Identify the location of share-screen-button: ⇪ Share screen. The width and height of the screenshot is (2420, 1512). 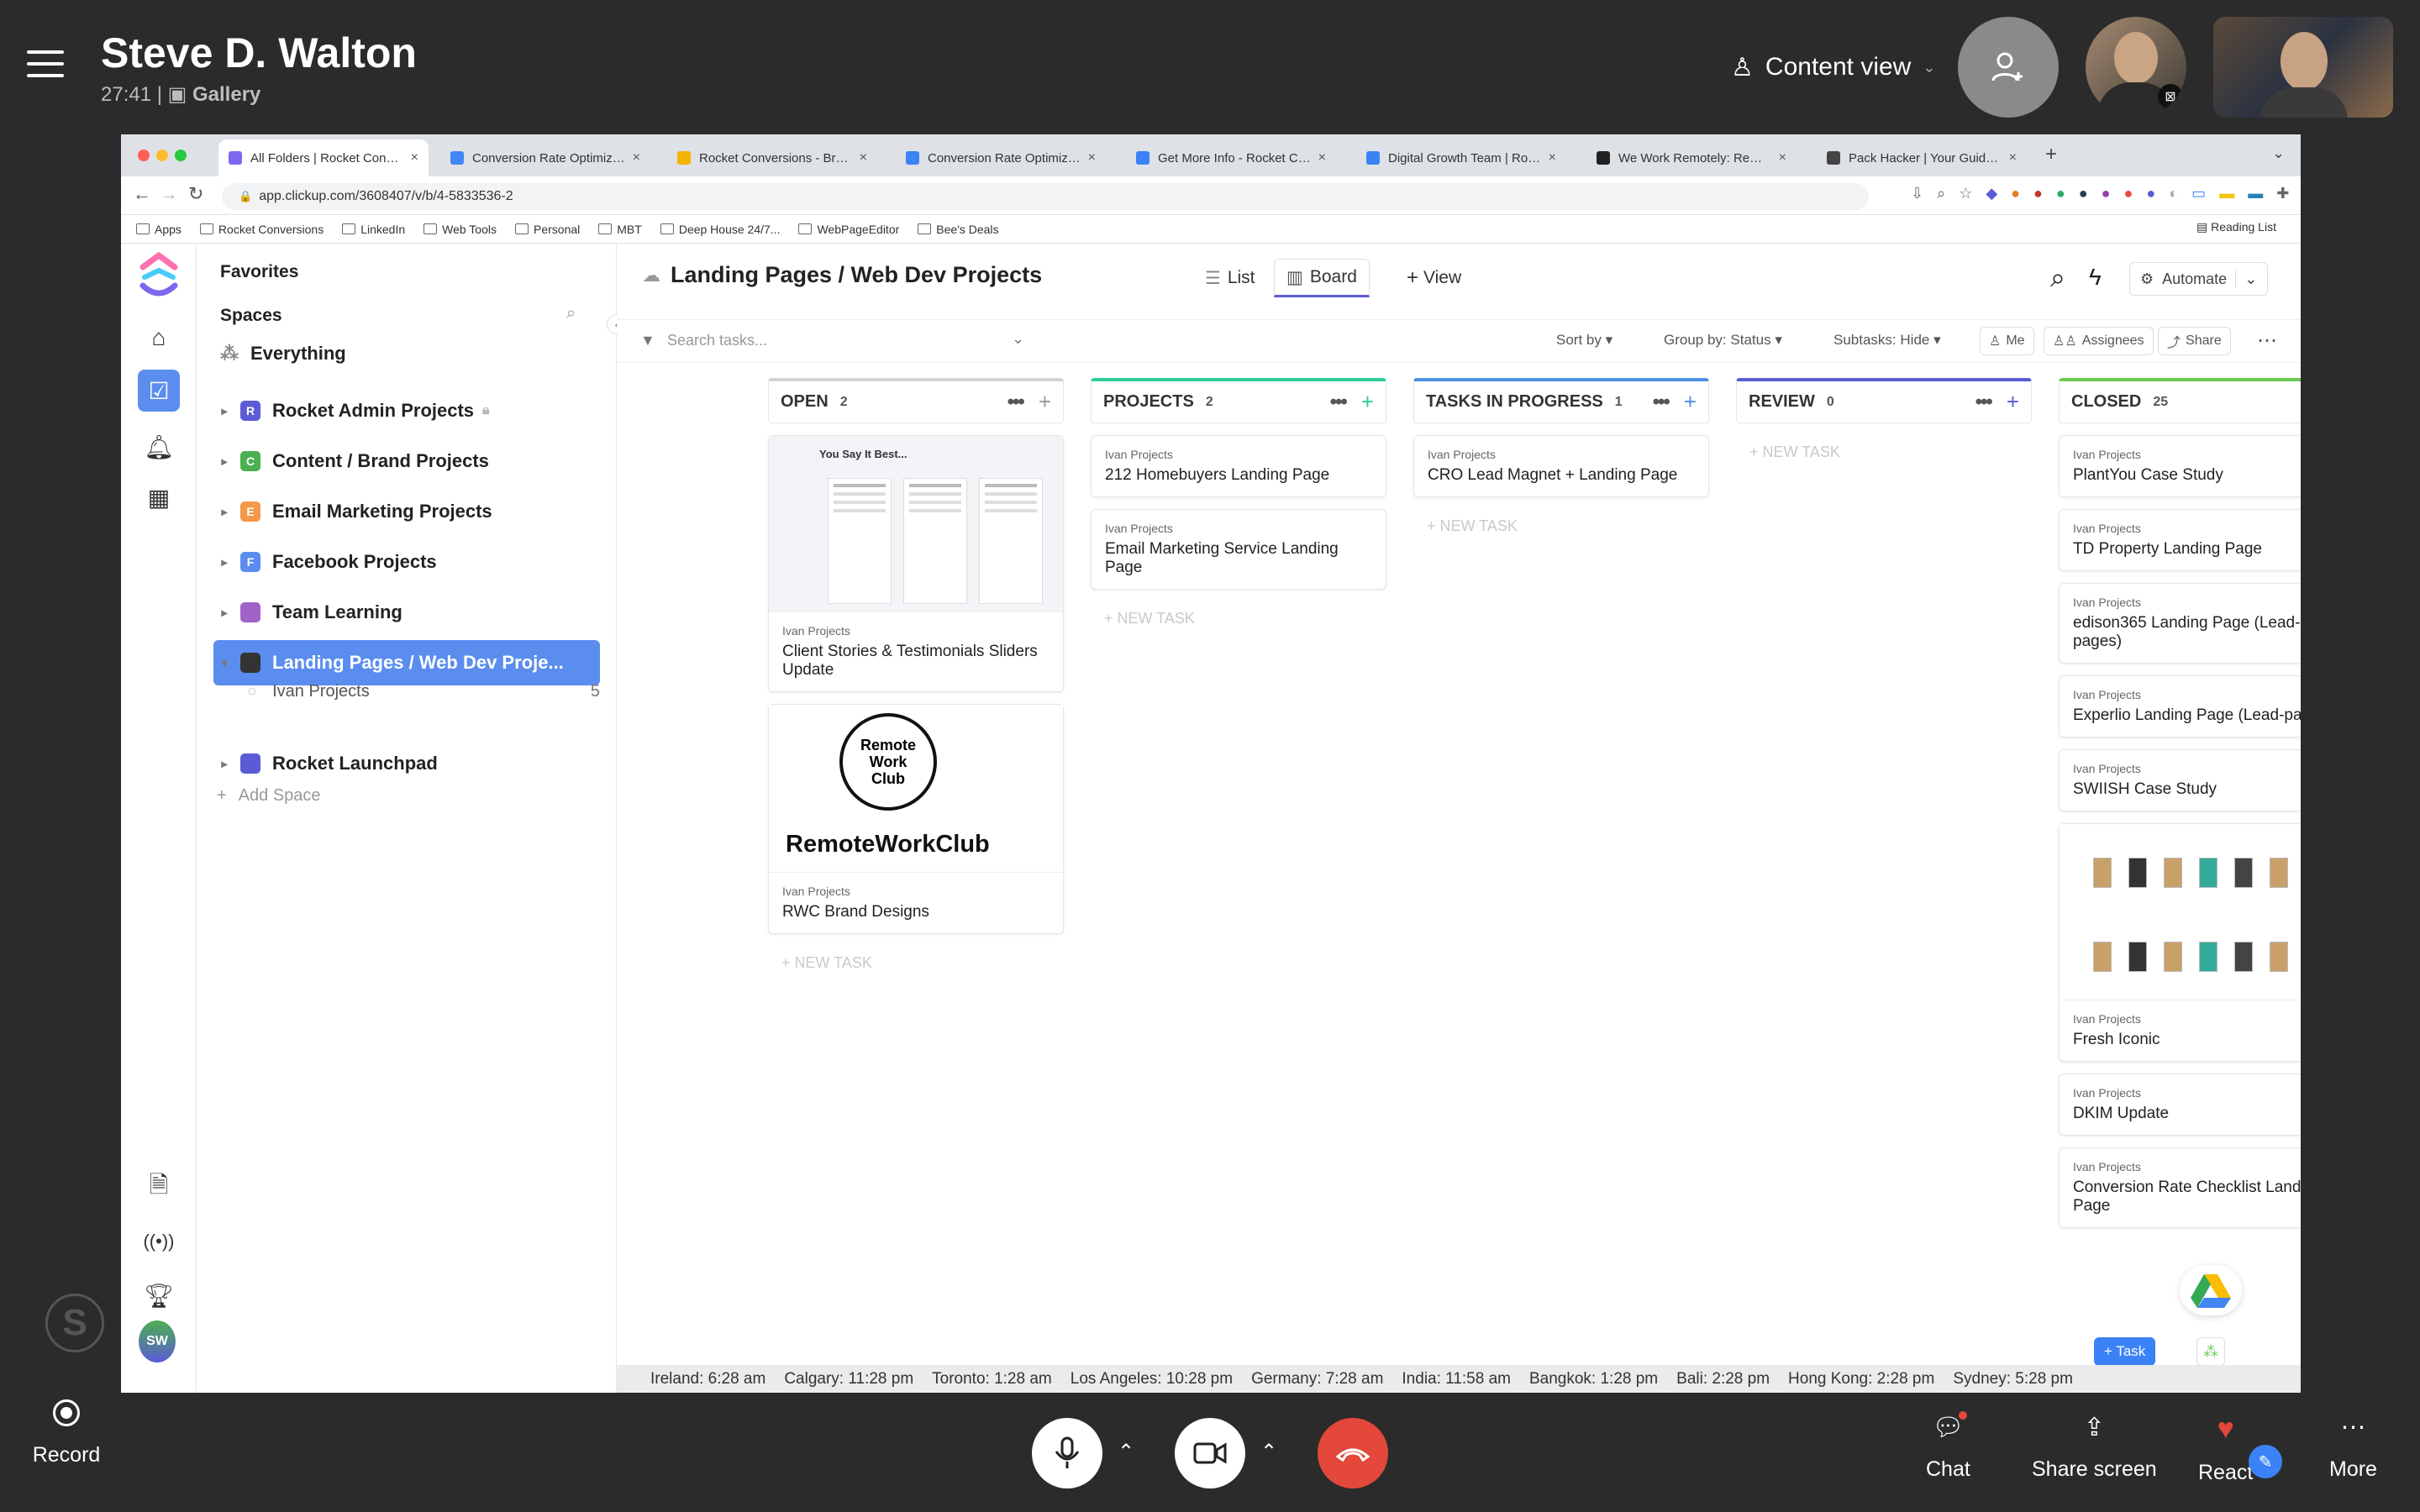
(2094, 1447).